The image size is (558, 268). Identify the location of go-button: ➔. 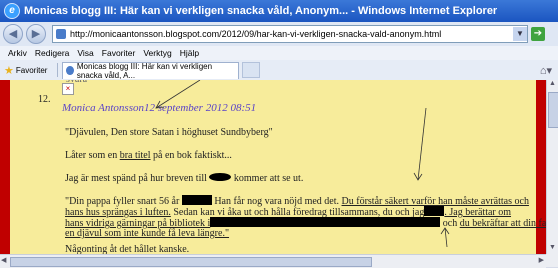
(538, 34).